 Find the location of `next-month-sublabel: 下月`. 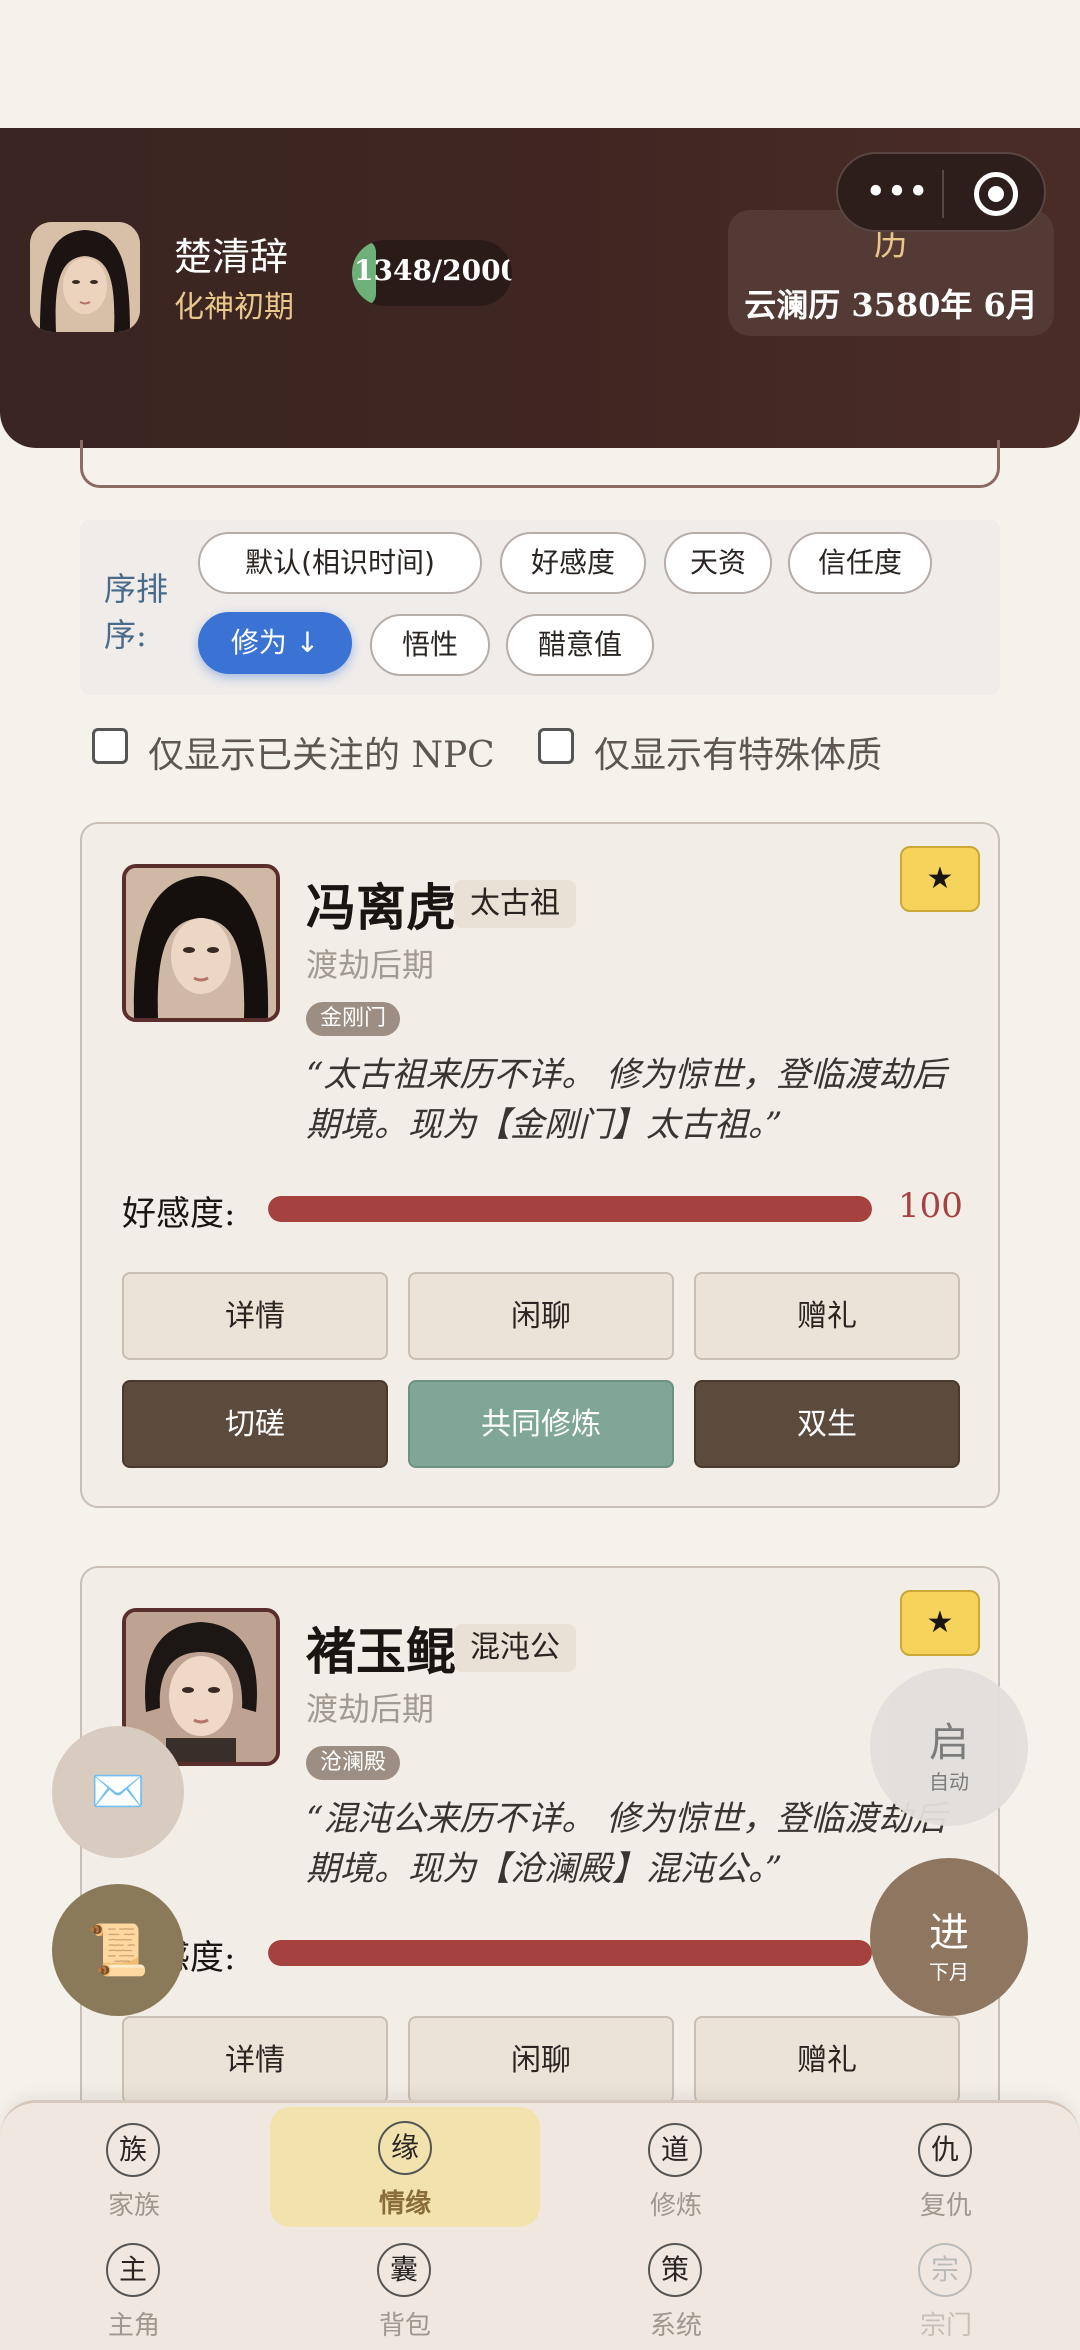

next-month-sublabel: 下月 is located at coordinates (949, 1972).